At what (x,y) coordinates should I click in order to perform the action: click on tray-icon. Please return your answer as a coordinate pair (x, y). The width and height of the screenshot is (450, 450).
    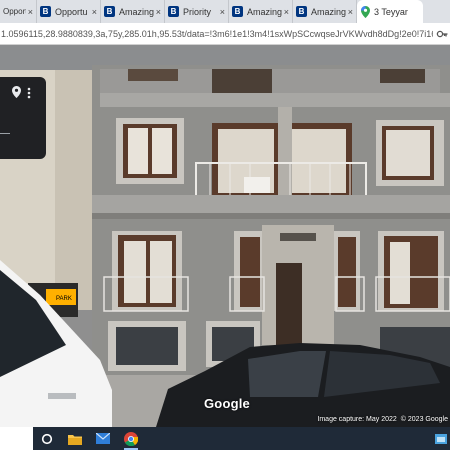
    Looking at the image, I should click on (441, 438).